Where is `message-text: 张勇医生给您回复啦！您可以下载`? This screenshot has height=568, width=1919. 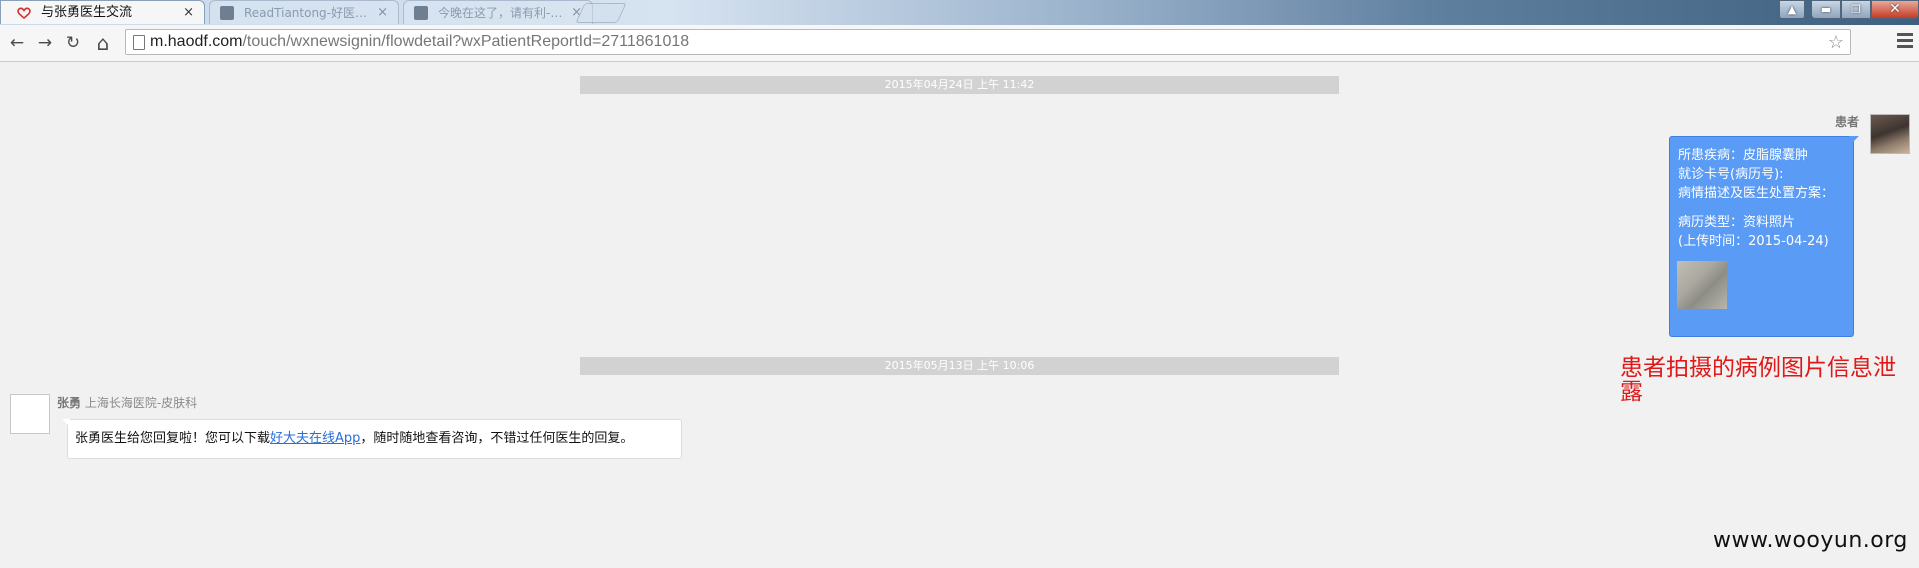
message-text: 张勇医生给您回复啦！您可以下载 is located at coordinates (173, 438).